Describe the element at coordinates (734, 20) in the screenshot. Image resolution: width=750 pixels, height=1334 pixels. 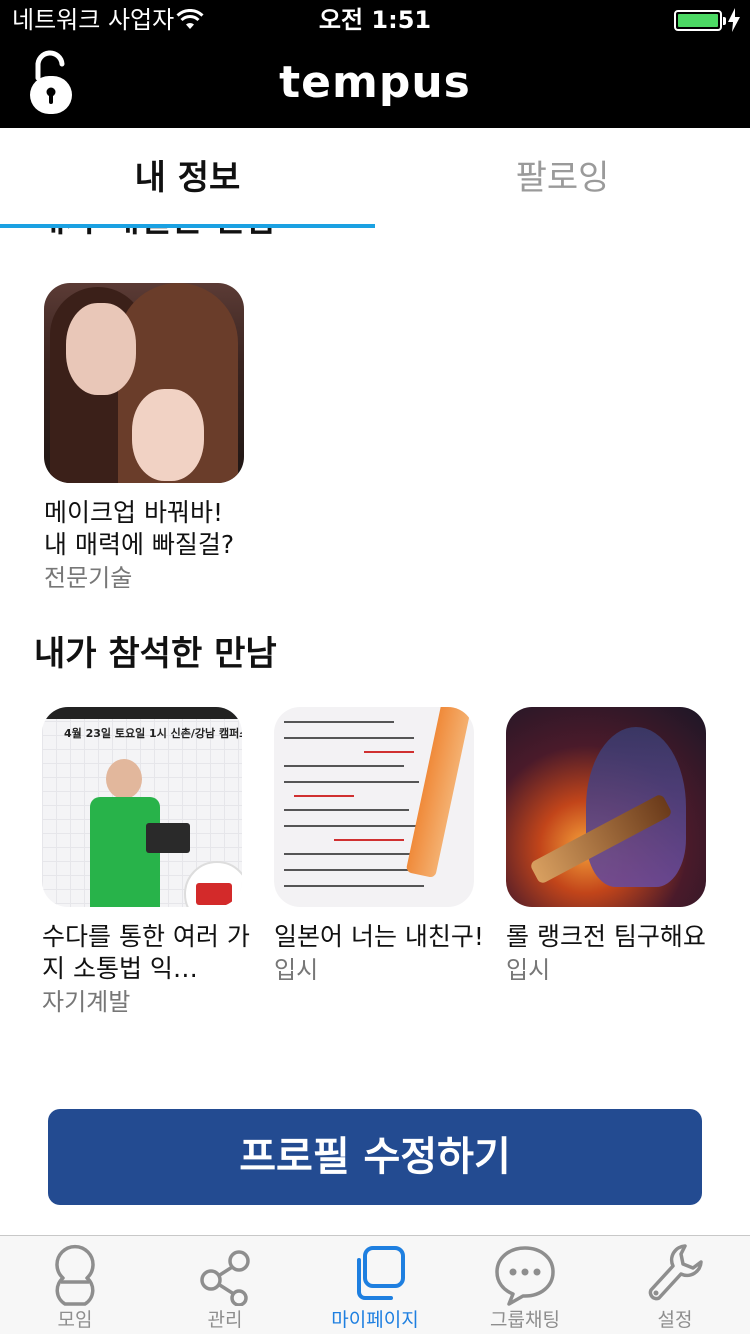
I see `charging-icon` at that location.